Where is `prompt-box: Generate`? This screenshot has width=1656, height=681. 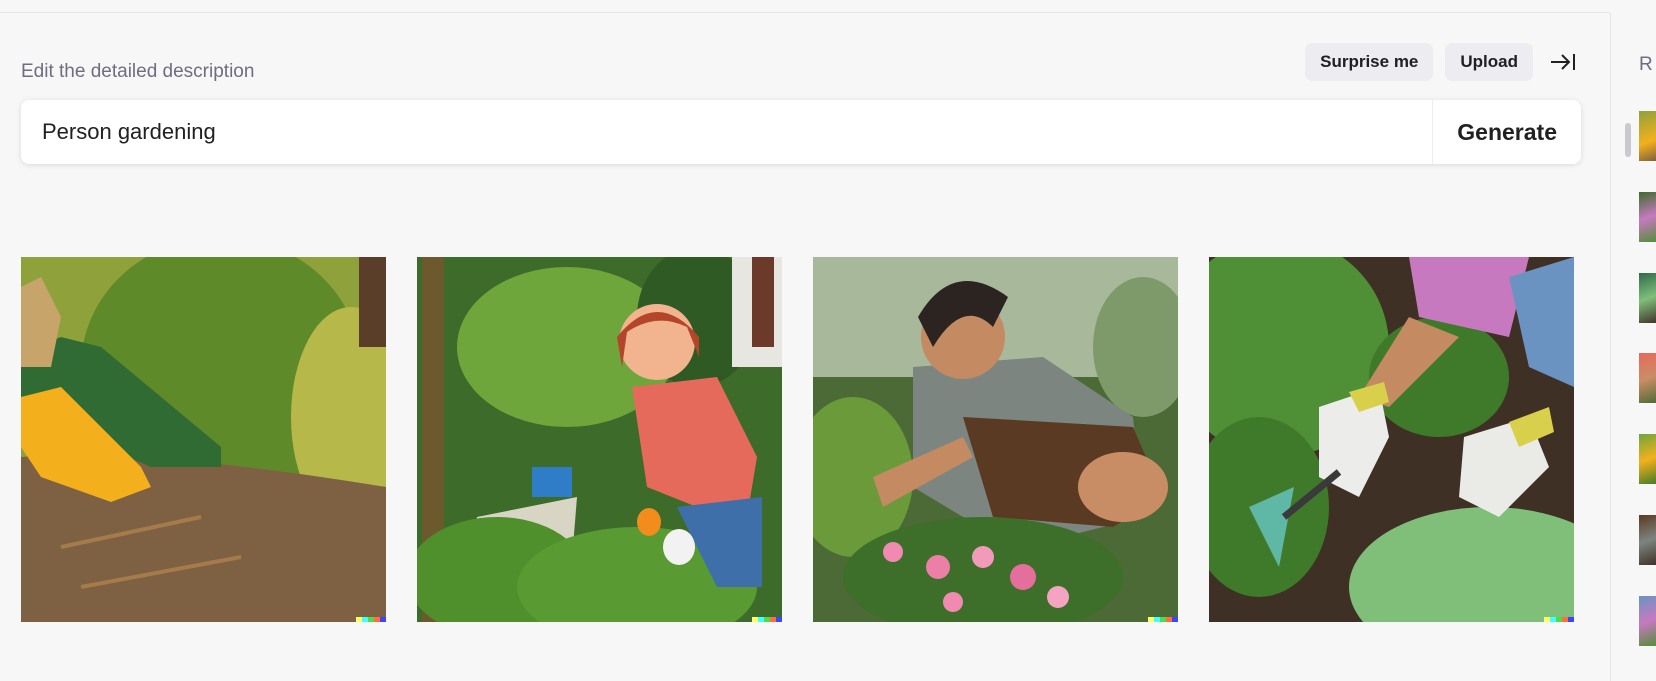
prompt-box: Generate is located at coordinates (801, 132).